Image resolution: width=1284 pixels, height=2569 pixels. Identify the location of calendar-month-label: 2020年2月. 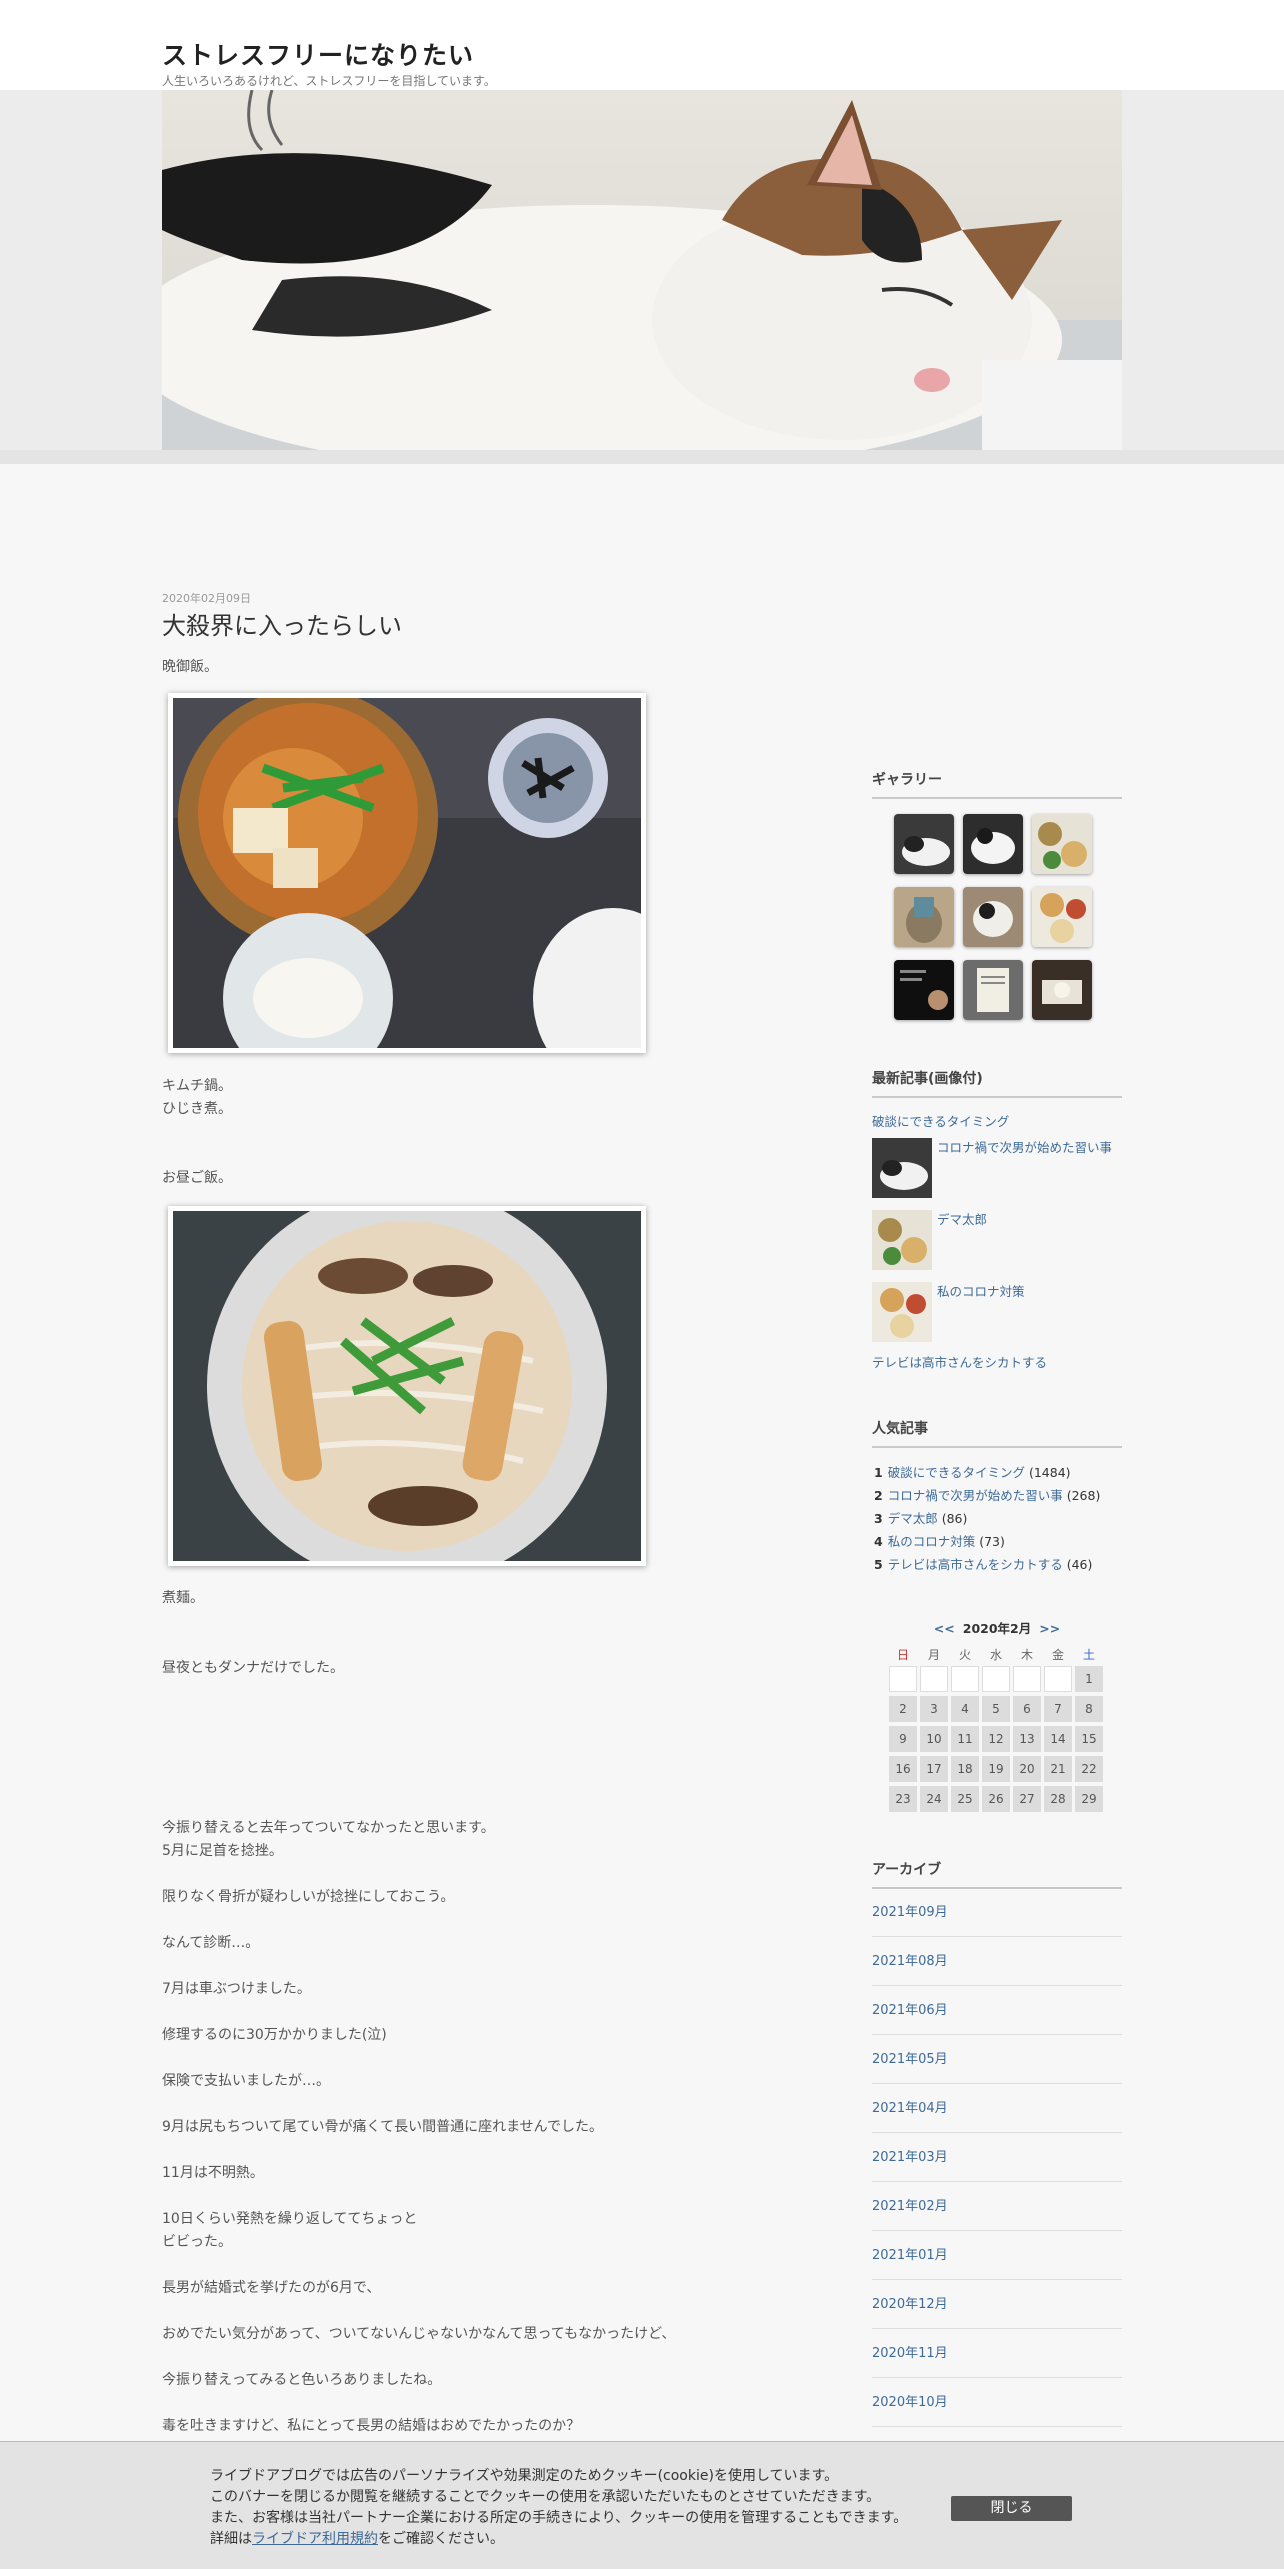
(997, 1628).